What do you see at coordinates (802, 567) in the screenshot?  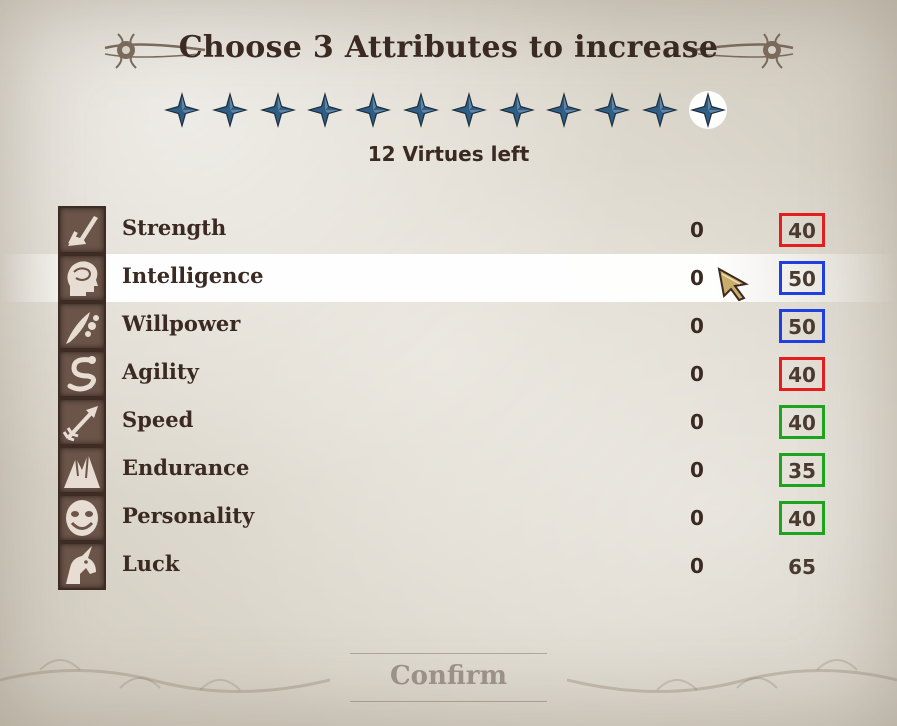 I see `attribute-value: 65` at bounding box center [802, 567].